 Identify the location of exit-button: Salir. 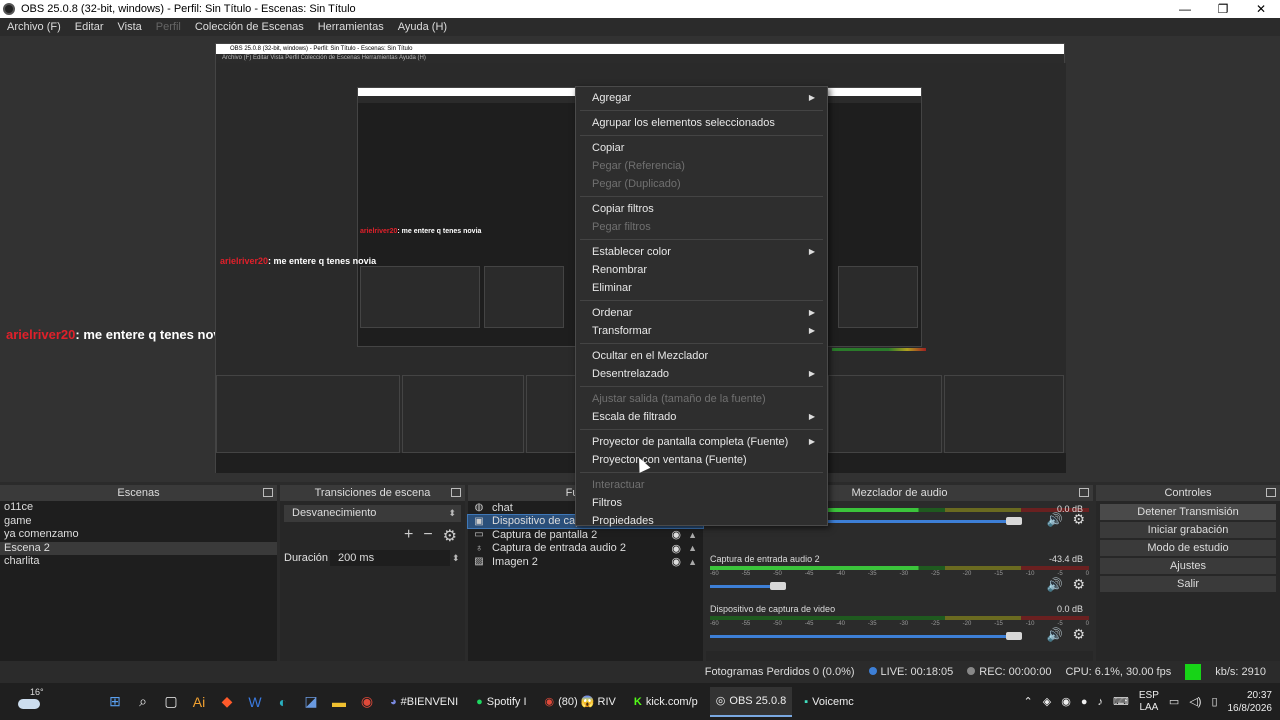
(1188, 584).